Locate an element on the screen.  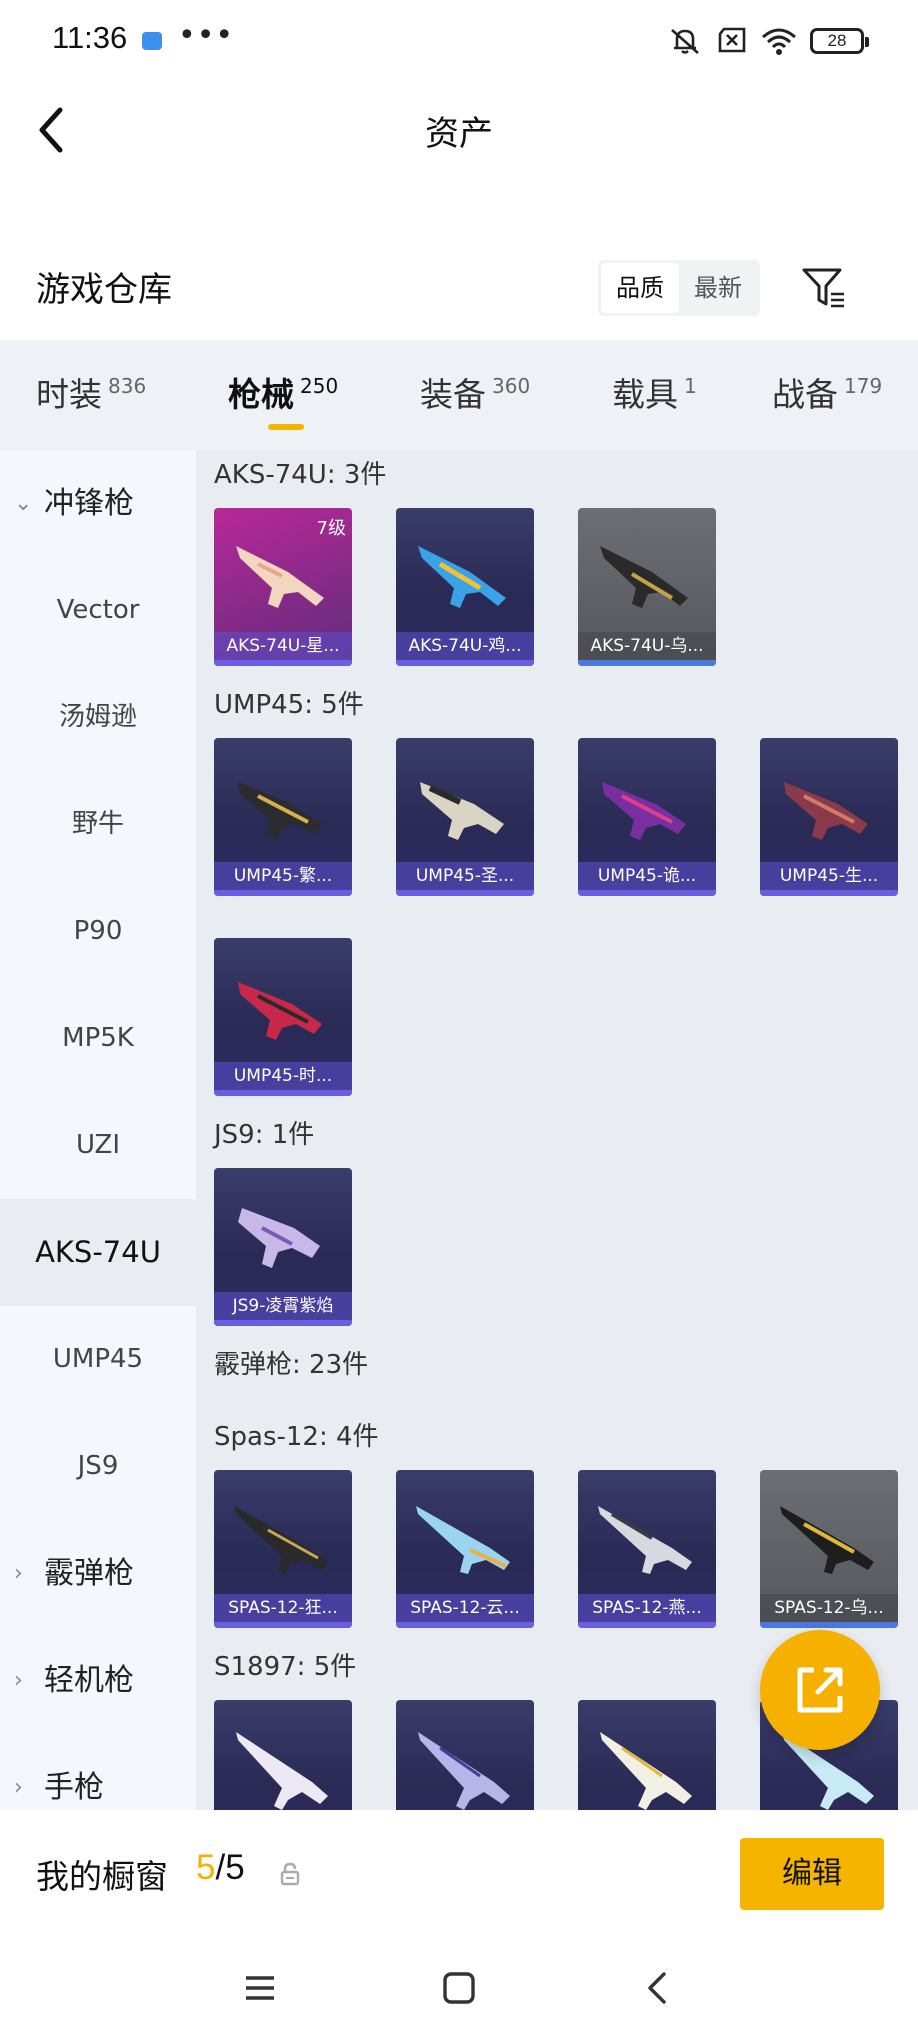
sidebar-item-thompson: 汤姆逊 is located at coordinates (98, 717).